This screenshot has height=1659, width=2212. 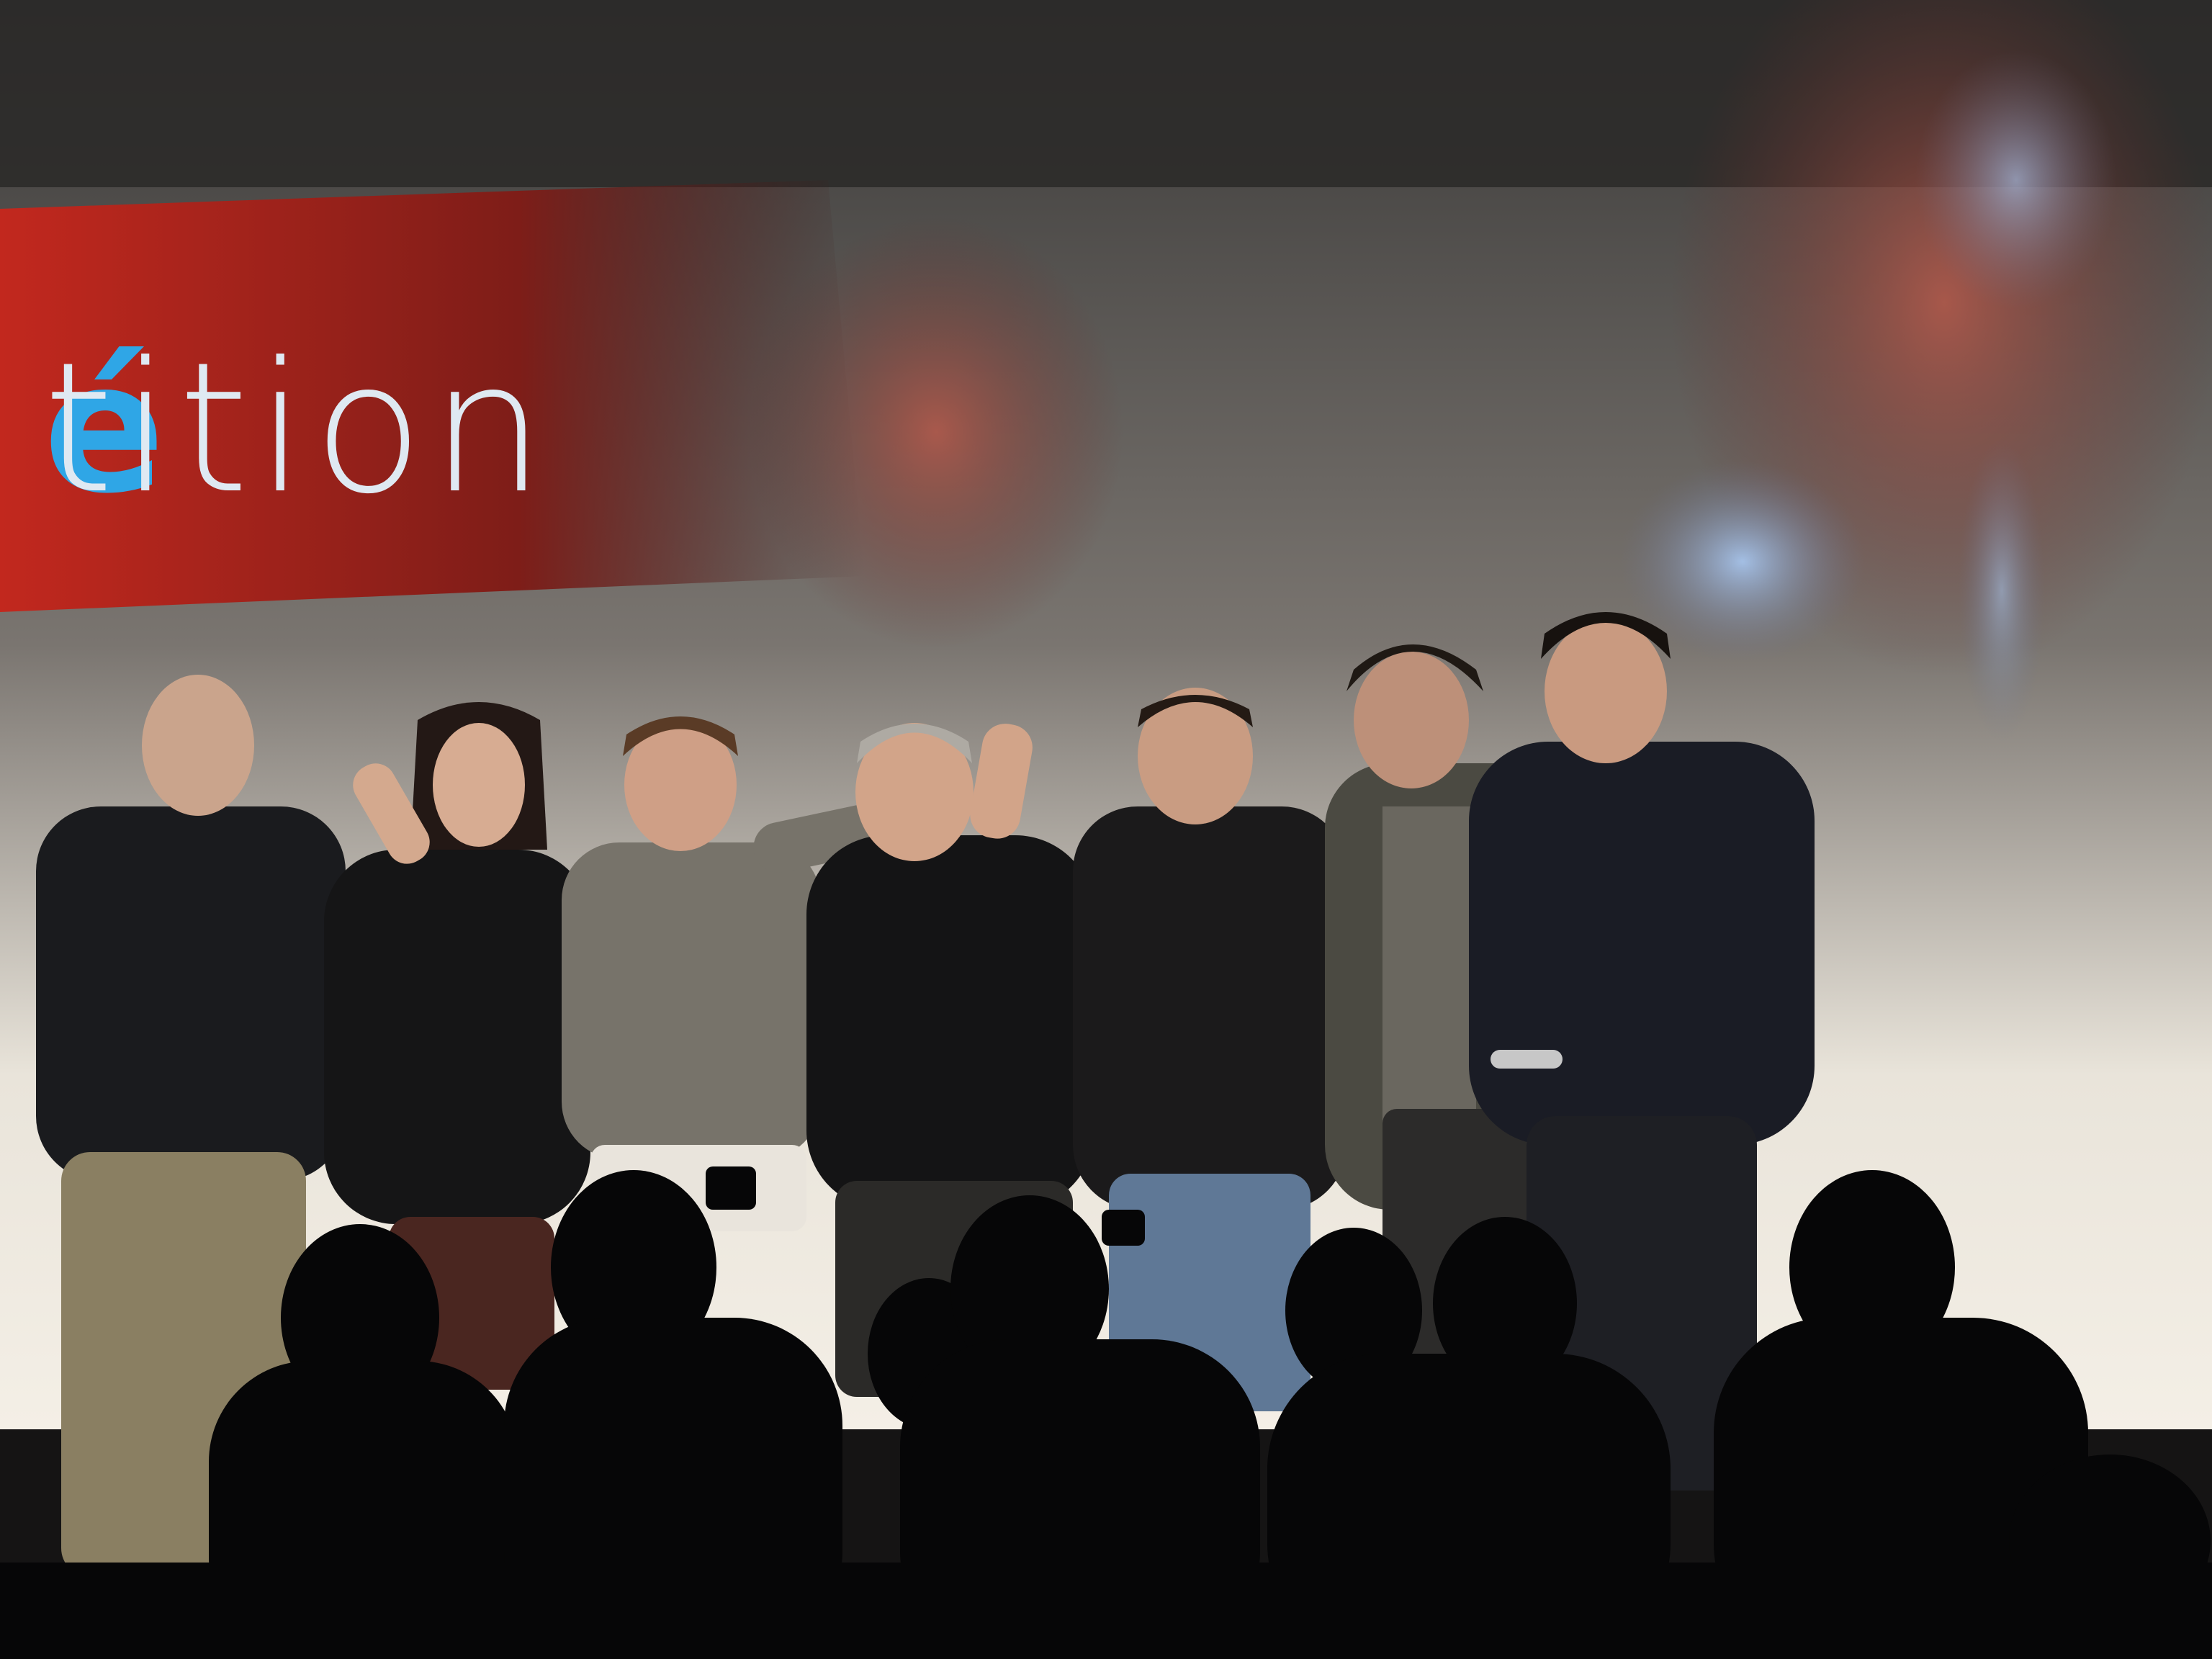 I want to click on screen-title-text: é tition, so click(x=273, y=429).